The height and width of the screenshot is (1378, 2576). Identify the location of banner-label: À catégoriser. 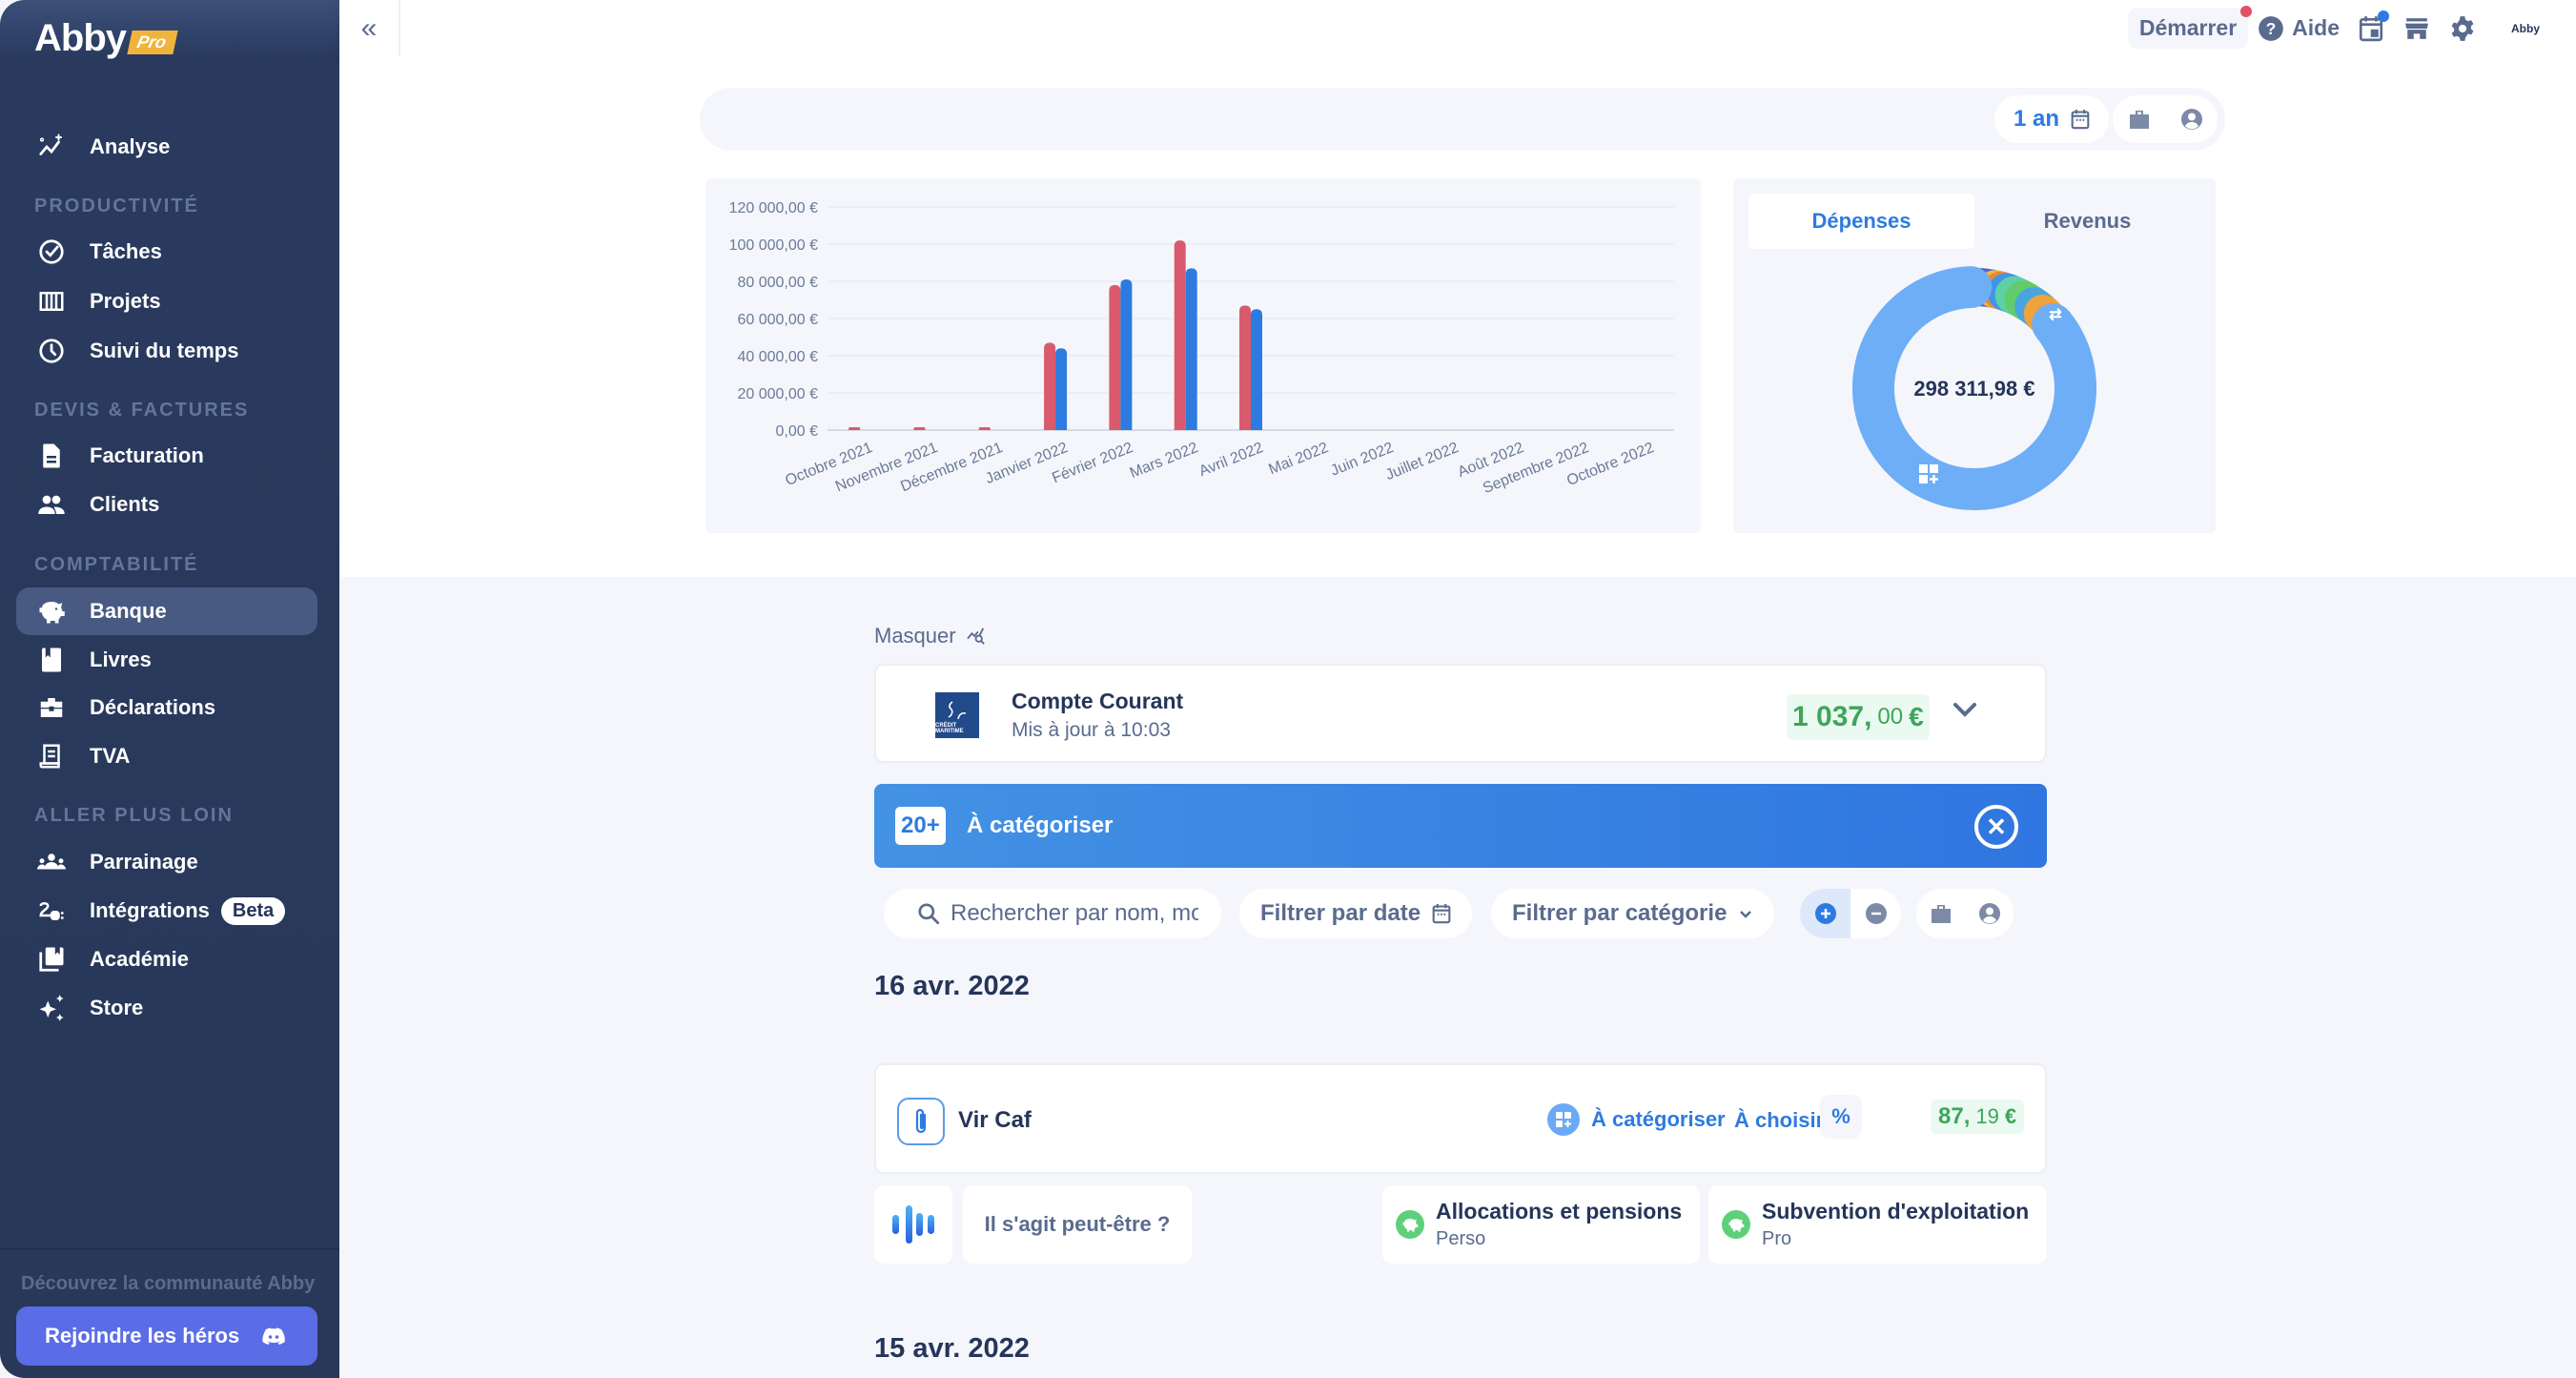
(1040, 825).